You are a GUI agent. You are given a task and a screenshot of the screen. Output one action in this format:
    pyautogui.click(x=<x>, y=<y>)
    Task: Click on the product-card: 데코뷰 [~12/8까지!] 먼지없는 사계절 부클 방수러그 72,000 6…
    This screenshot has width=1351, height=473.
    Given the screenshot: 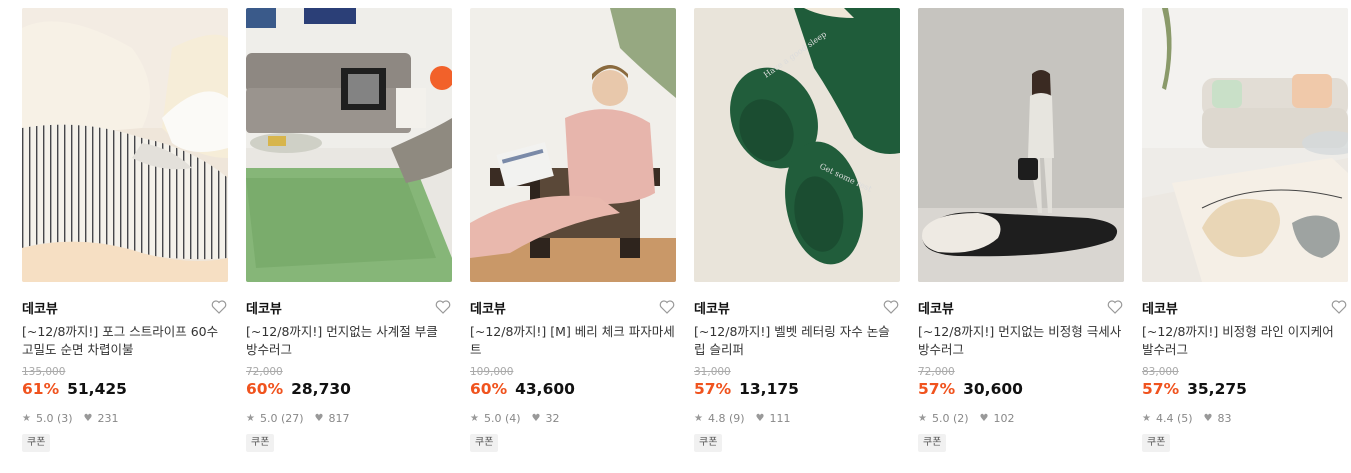 What is the action you would take?
    pyautogui.click(x=349, y=230)
    